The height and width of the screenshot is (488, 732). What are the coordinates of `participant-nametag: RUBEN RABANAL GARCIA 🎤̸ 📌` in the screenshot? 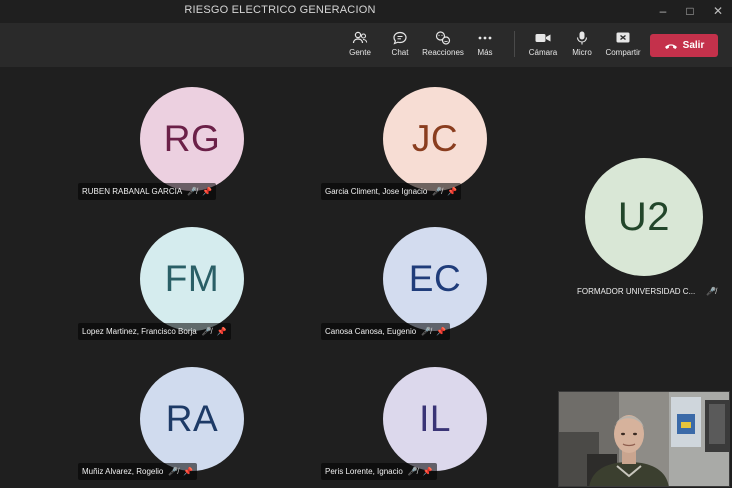 It's located at (147, 191).